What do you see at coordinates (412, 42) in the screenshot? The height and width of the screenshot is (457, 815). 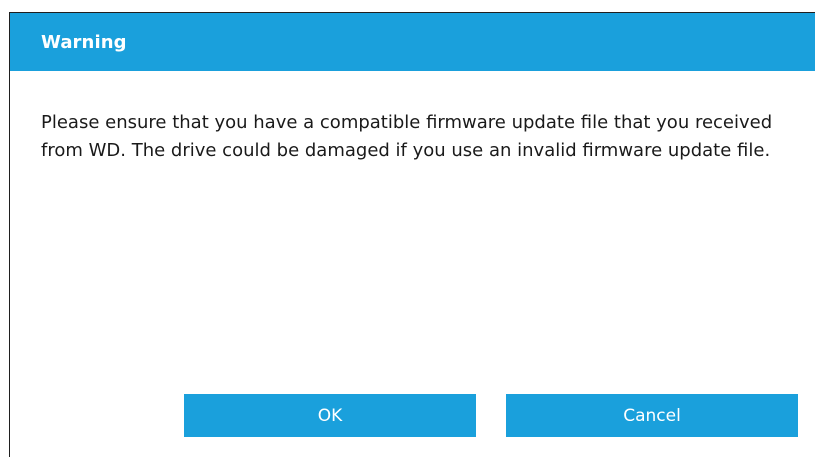 I see `dialog-title-bar: Warning` at bounding box center [412, 42].